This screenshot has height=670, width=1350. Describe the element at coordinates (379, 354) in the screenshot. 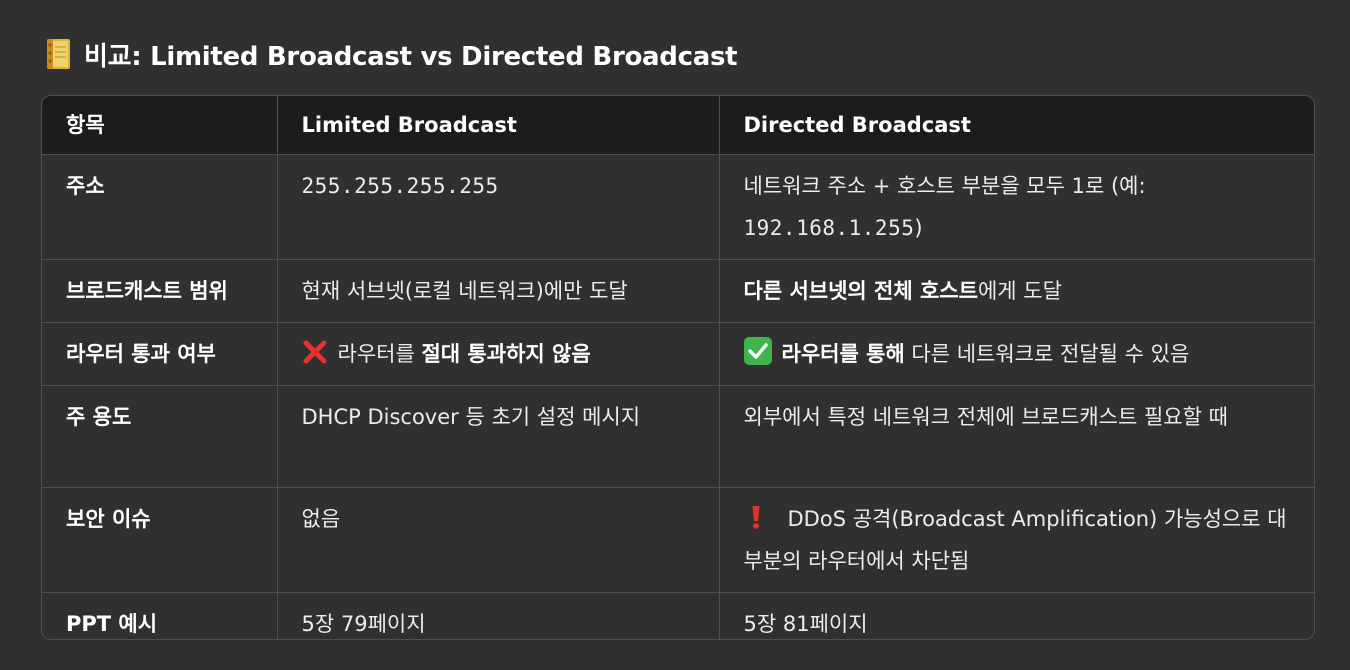

I see `router-prefix: 라우터를` at that location.